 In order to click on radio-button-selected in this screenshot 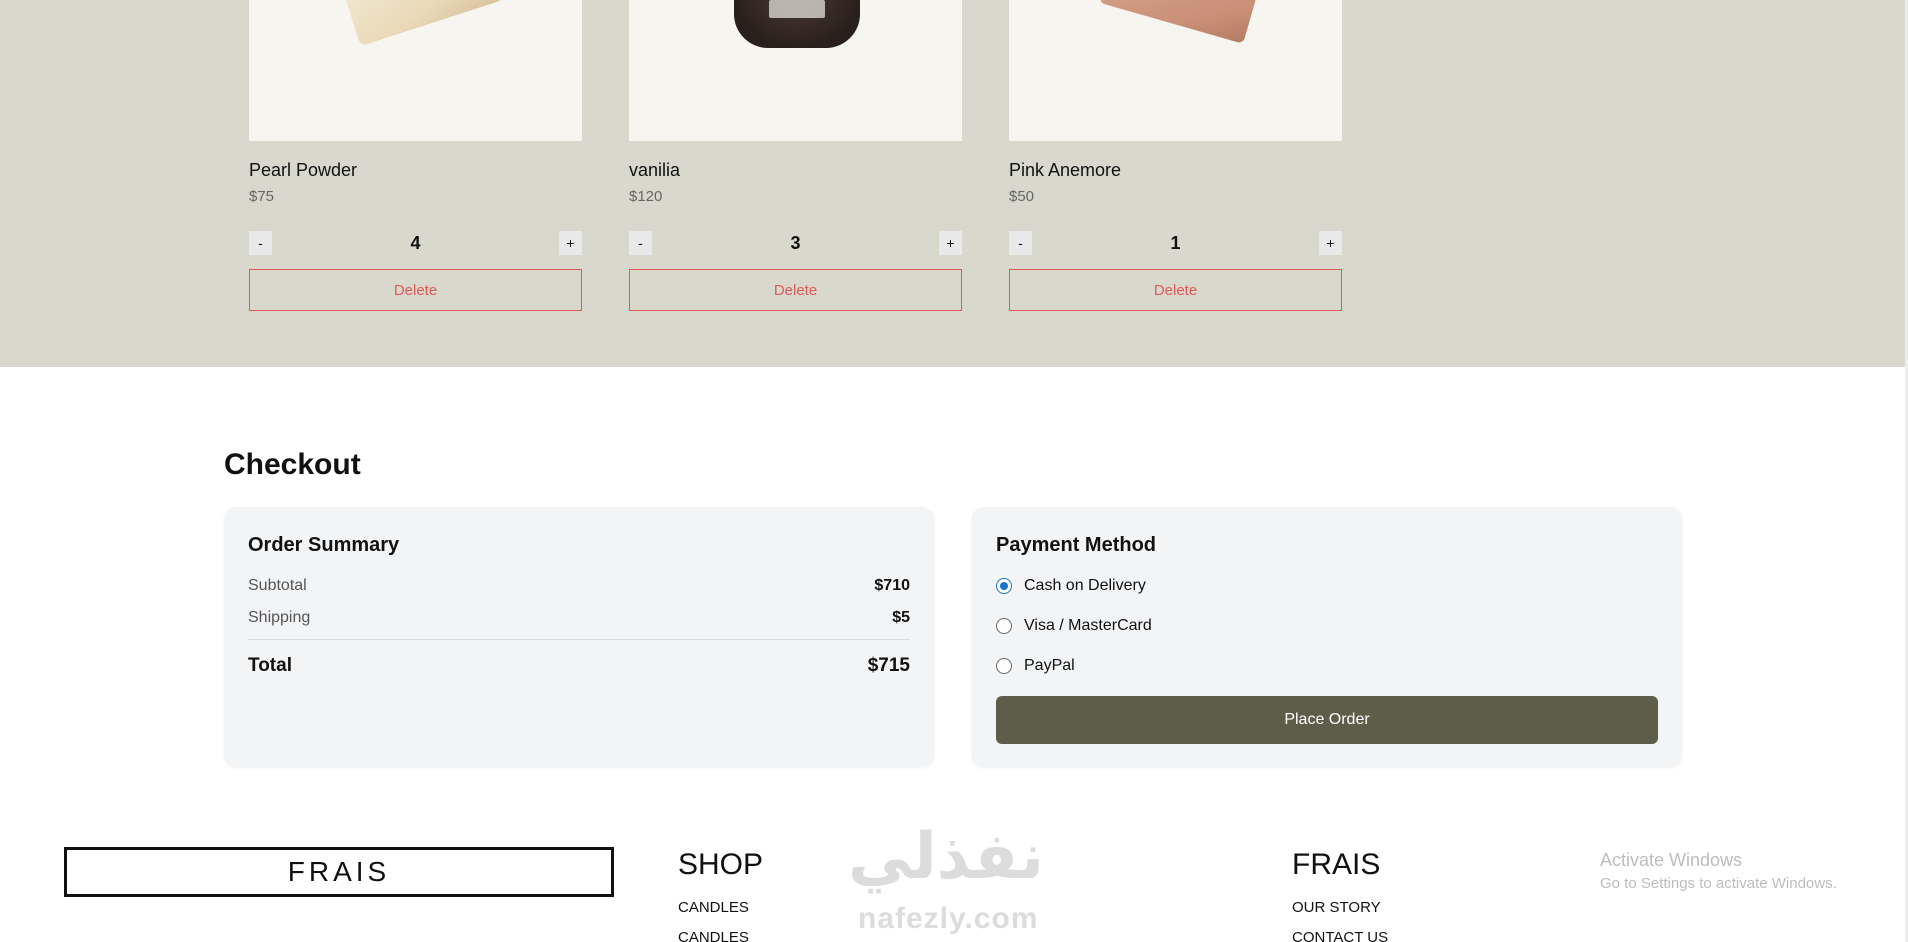, I will do `click(1004, 586)`.